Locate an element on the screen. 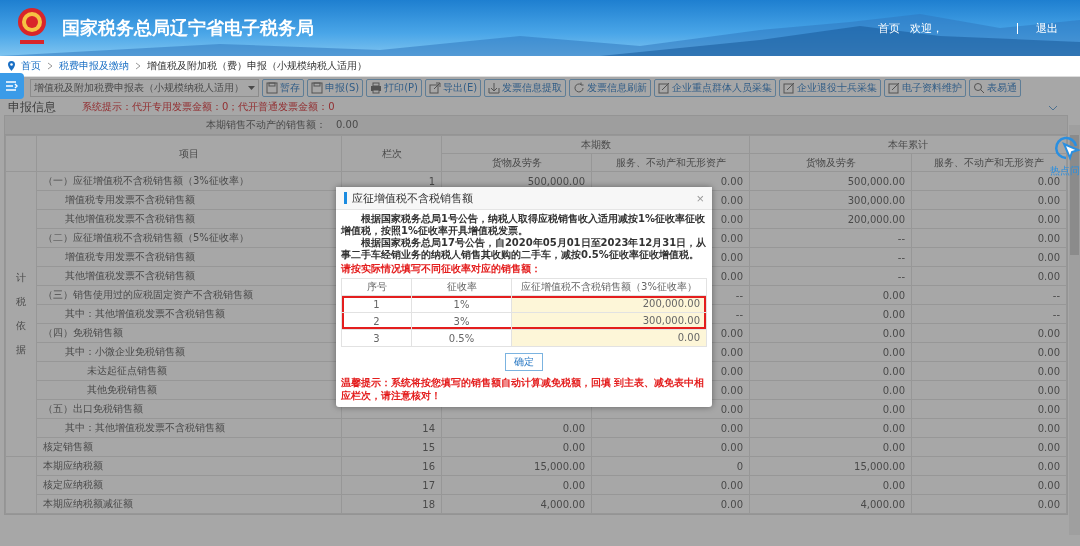 The height and width of the screenshot is (546, 1080). chevron-down-icon is located at coordinates (1053, 108).